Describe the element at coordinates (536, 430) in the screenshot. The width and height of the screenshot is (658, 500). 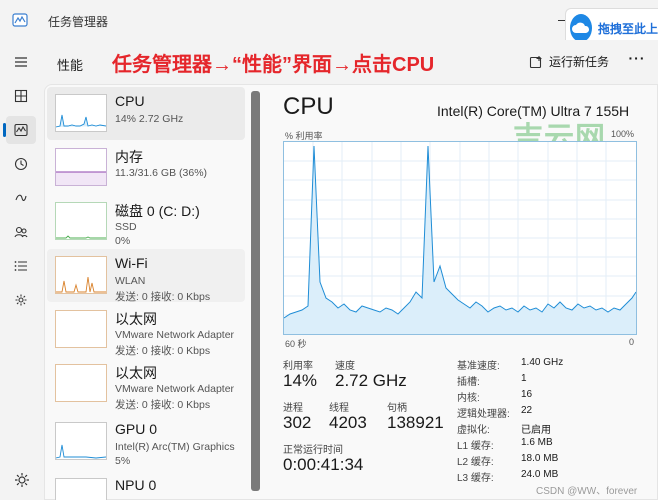
I see `spec-value: 已启用` at that location.